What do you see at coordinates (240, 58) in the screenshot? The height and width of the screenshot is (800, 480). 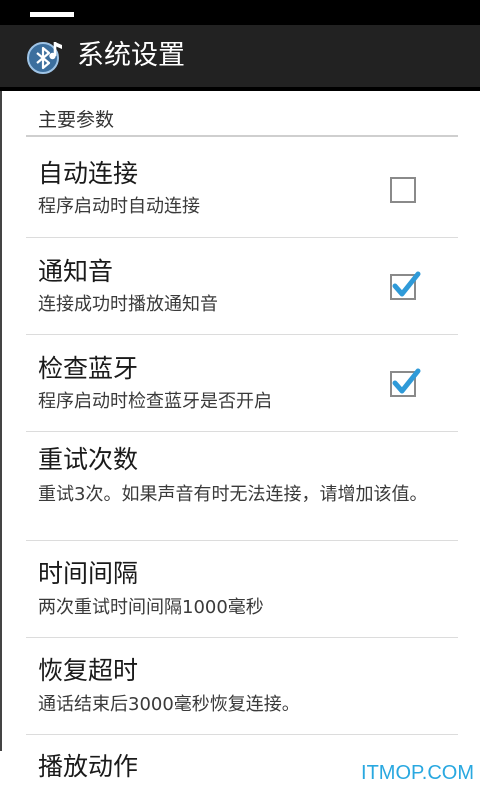 I see `action-bar: 系统设置` at bounding box center [240, 58].